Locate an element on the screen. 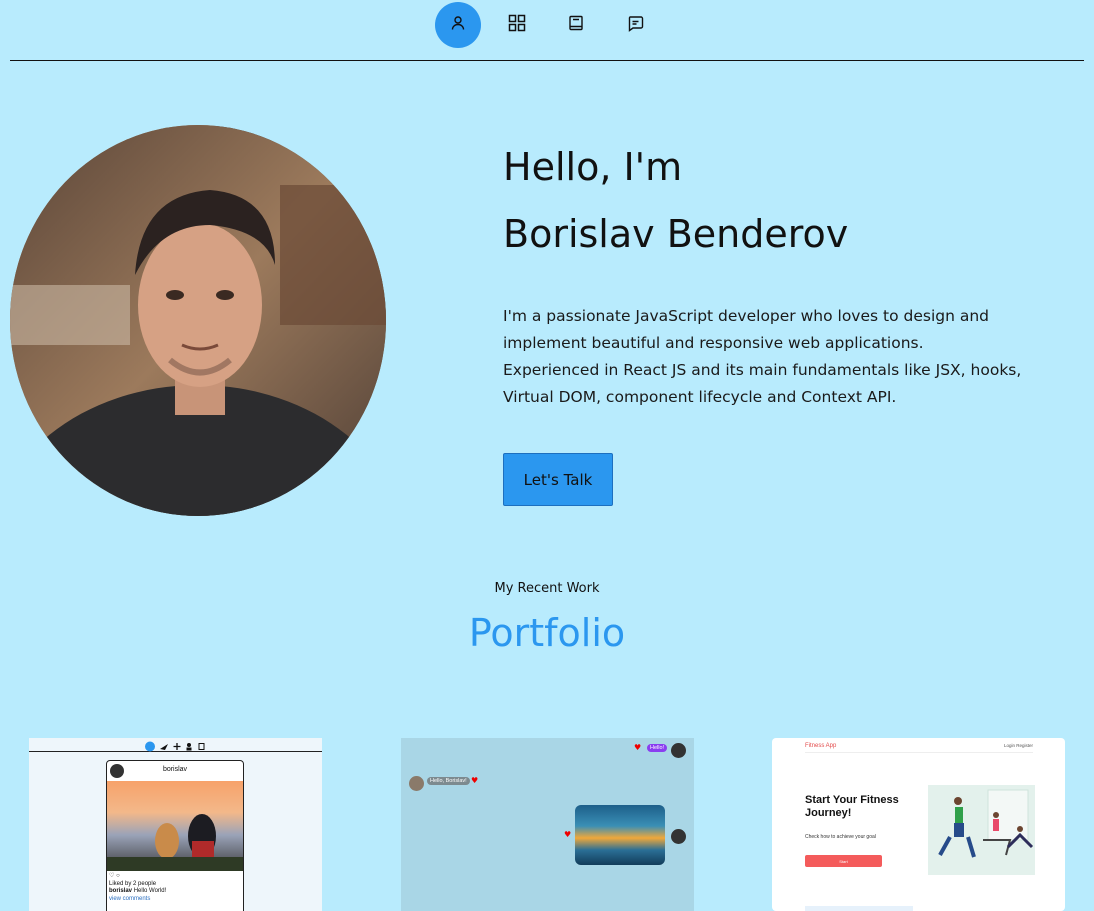 This screenshot has width=1094, height=911. card-fitness-footer-strip is located at coordinates (859, 908).